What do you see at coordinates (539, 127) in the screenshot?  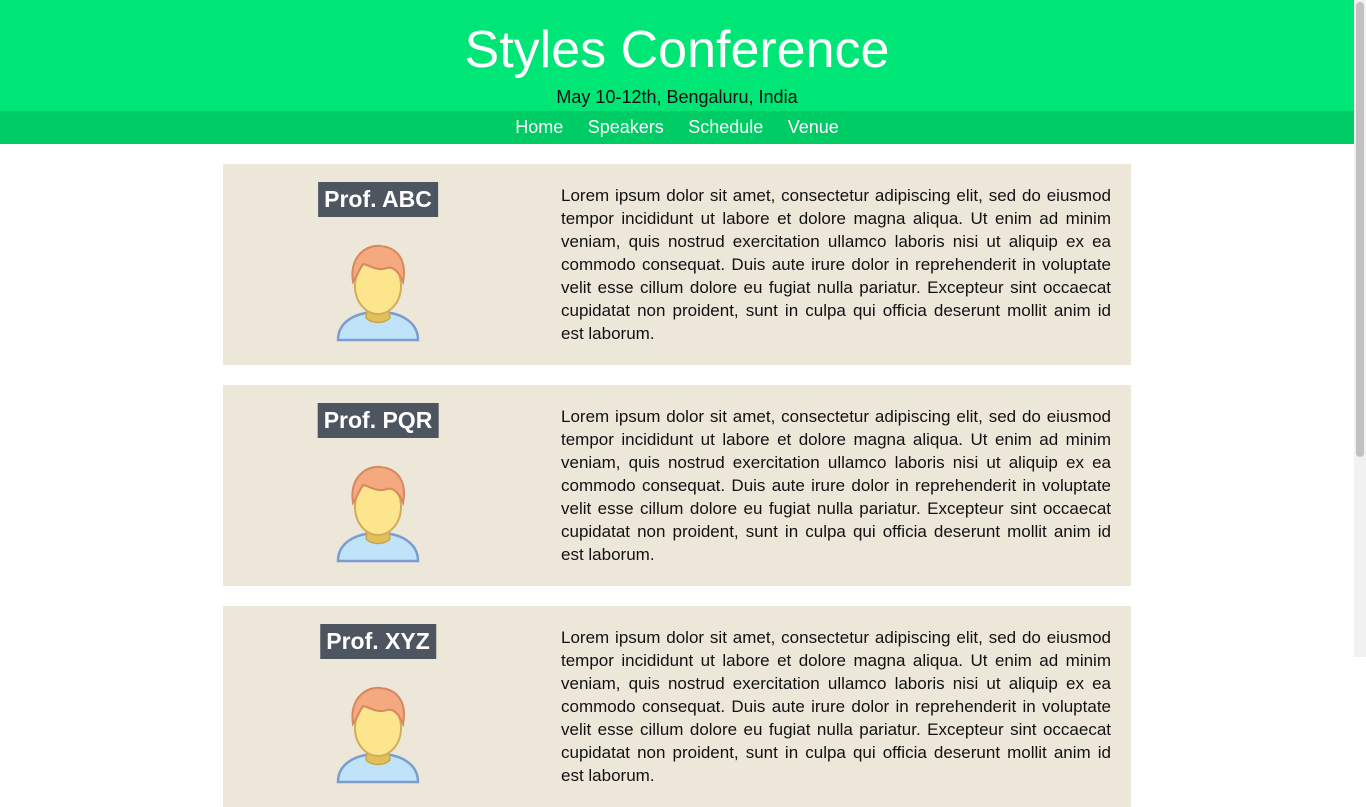 I see `nav-link-home: Home` at bounding box center [539, 127].